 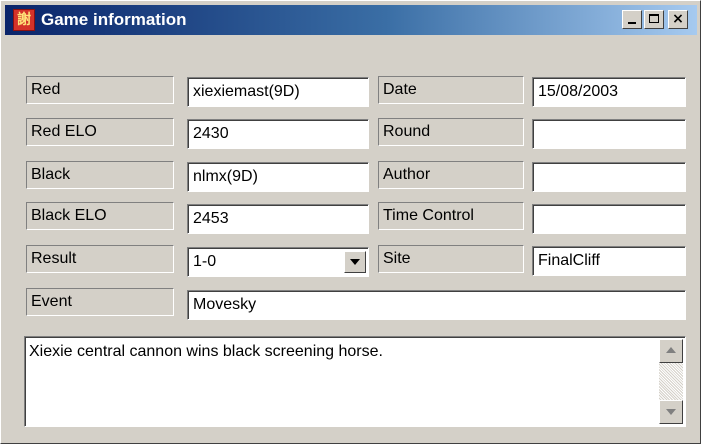 I want to click on dropdown-arrow-icon, so click(x=355, y=262).